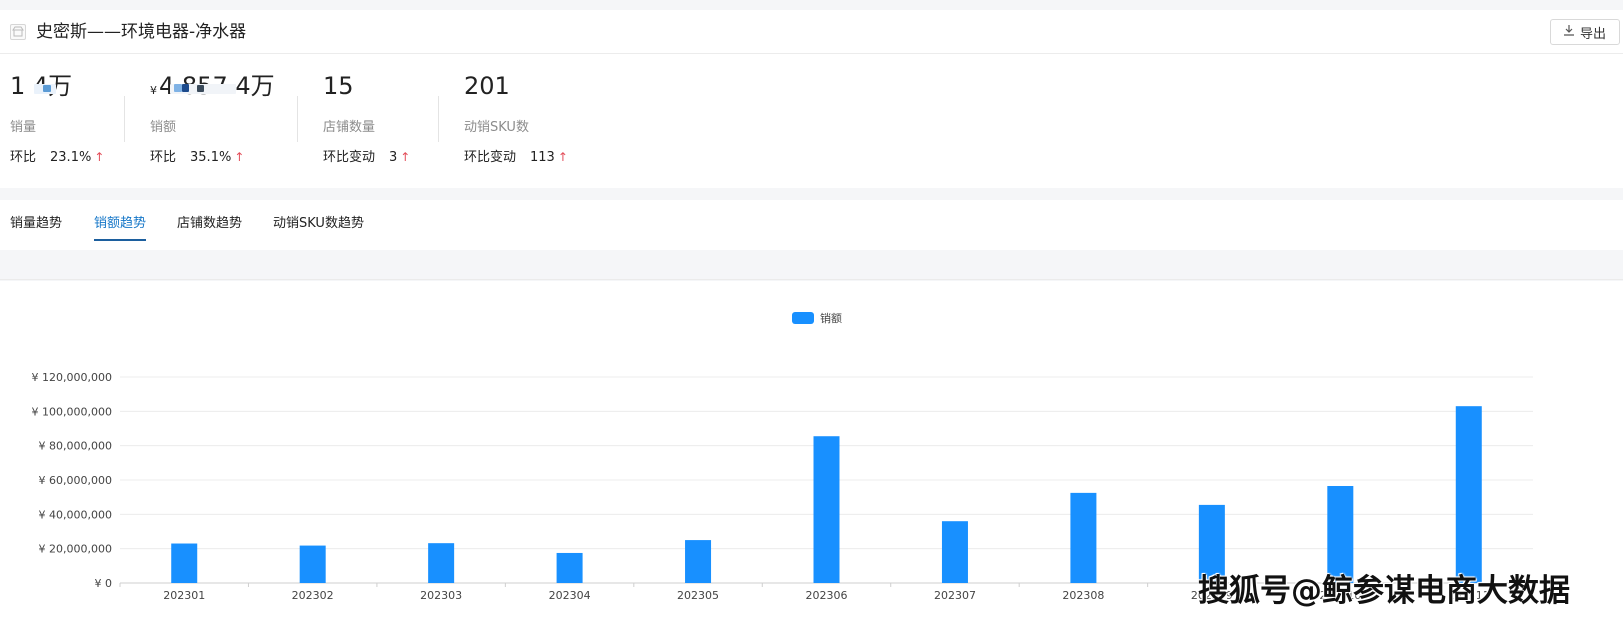 This screenshot has height=642, width=1623. What do you see at coordinates (811, 5) in the screenshot?
I see `top-strip` at bounding box center [811, 5].